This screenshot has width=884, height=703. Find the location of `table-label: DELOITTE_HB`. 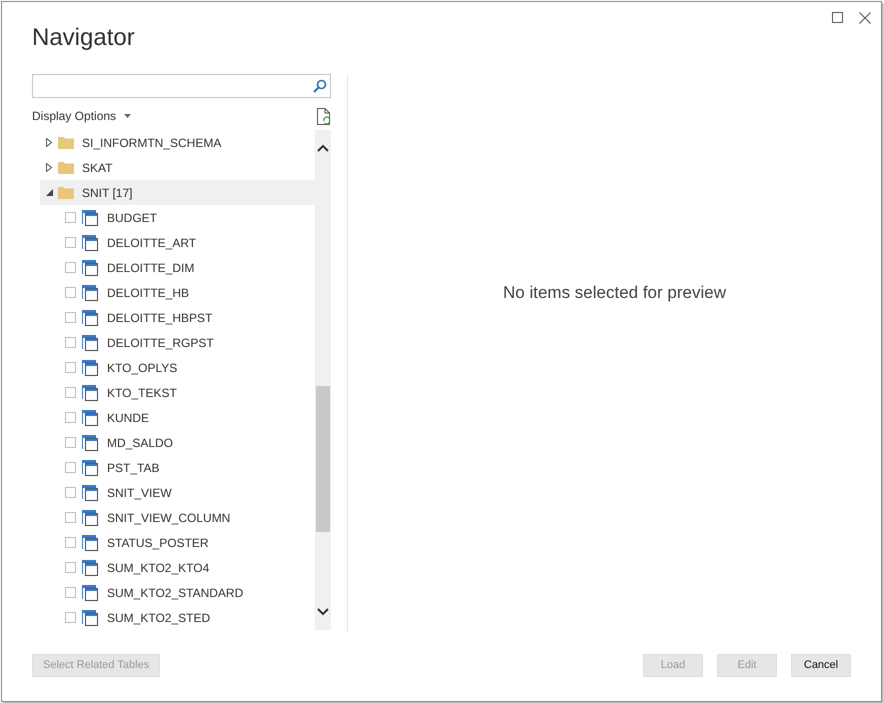

table-label: DELOITTE_HB is located at coordinates (148, 293).